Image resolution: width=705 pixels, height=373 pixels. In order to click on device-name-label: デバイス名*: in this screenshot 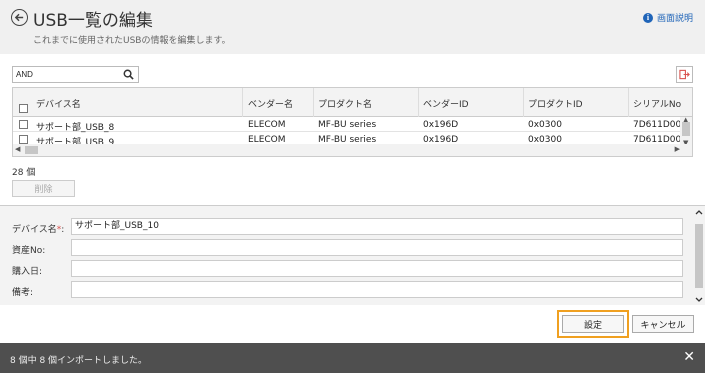, I will do `click(38, 228)`.